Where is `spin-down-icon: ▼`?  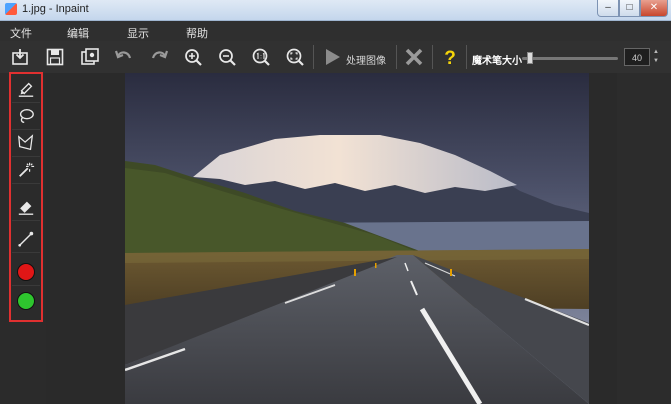
spin-down-icon: ▼ is located at coordinates (656, 61).